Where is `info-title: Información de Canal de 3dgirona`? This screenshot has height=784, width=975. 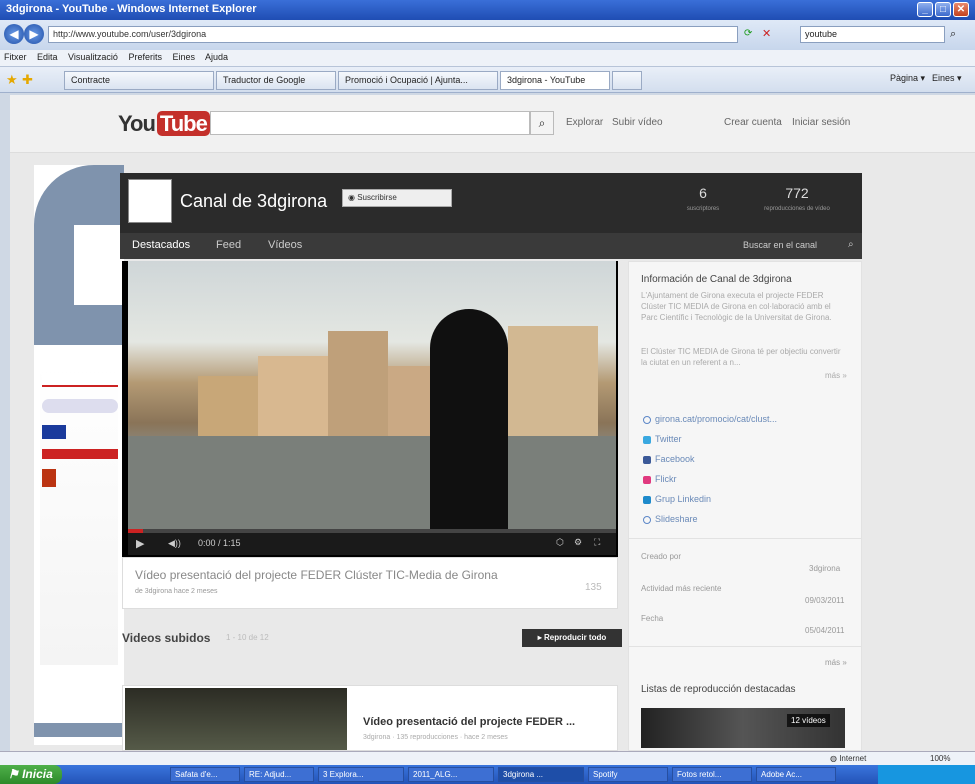
info-title: Información de Canal de 3dgirona is located at coordinates (716, 279).